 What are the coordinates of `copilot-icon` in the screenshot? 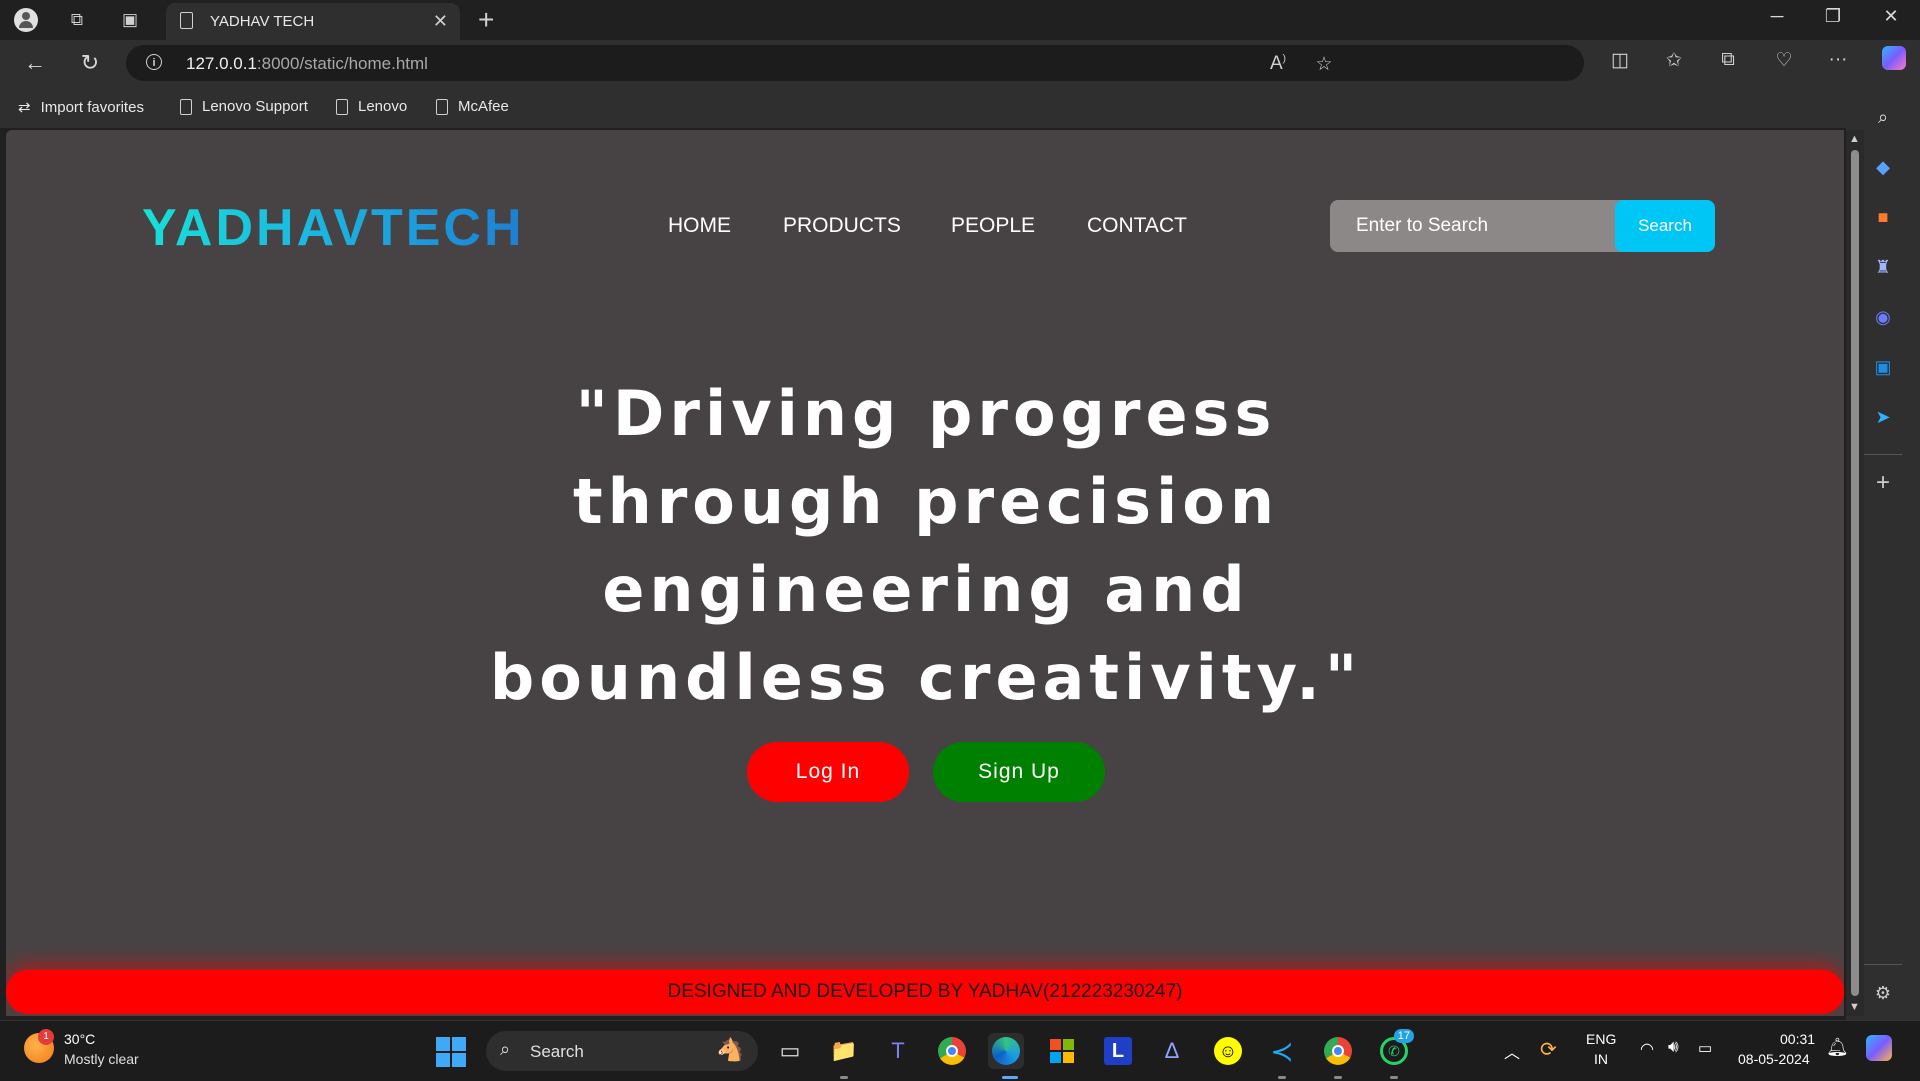 It's located at (1894, 58).